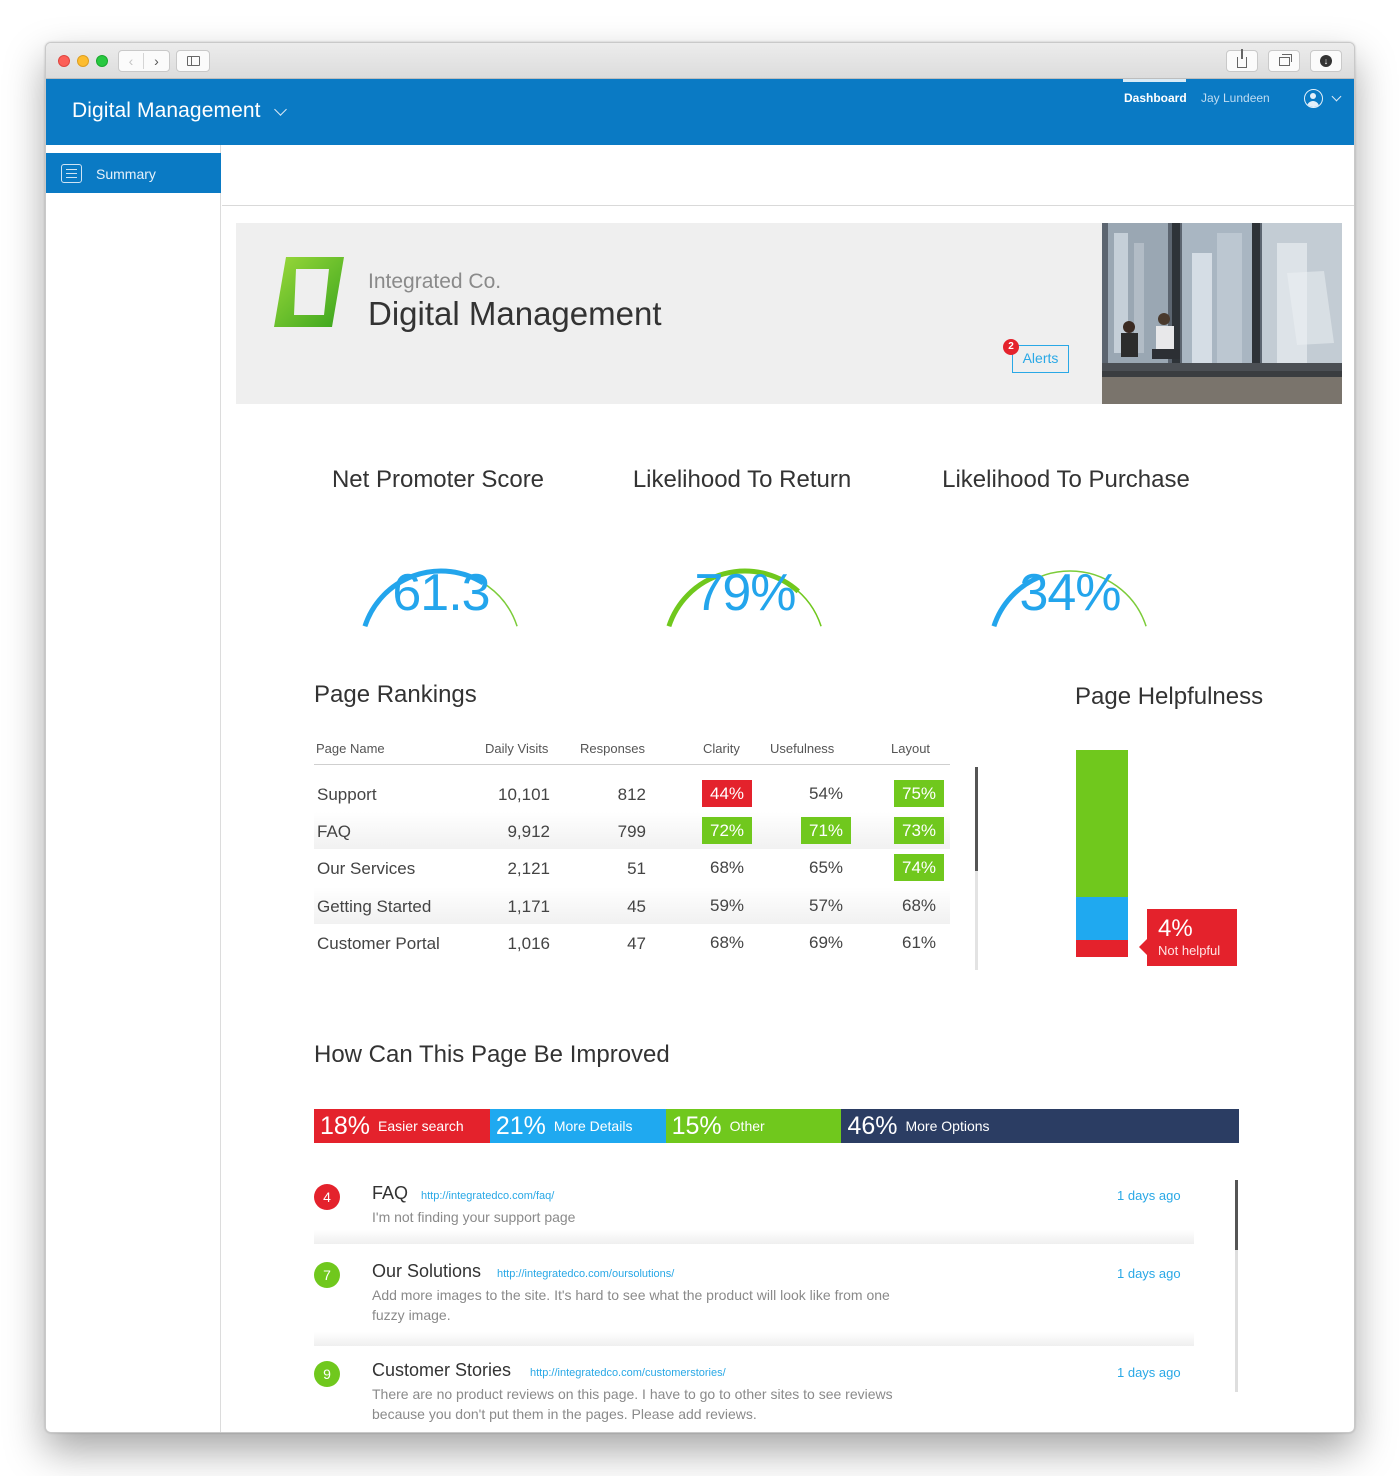  What do you see at coordinates (919, 830) in the screenshot?
I see `cell-layout: 73%` at bounding box center [919, 830].